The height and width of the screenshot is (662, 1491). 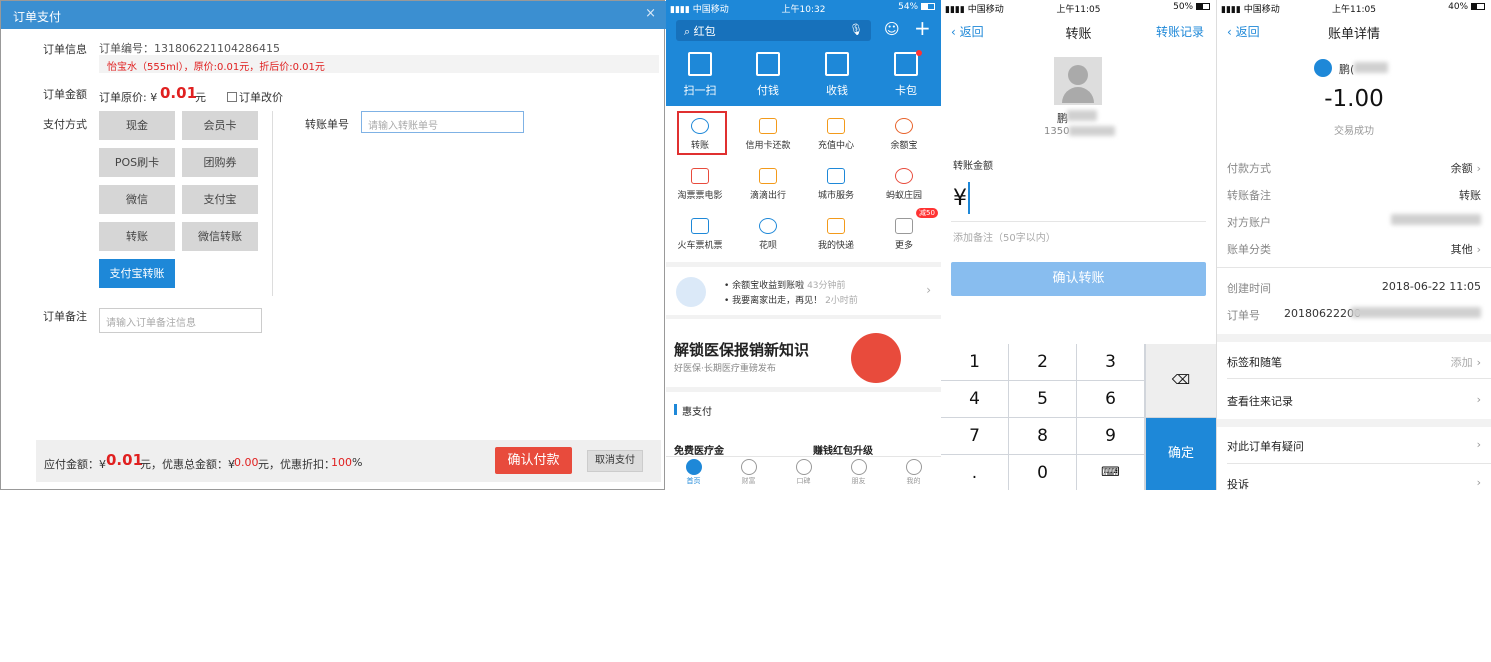 What do you see at coordinates (768, 226) in the screenshot?
I see `huabei-icon` at bounding box center [768, 226].